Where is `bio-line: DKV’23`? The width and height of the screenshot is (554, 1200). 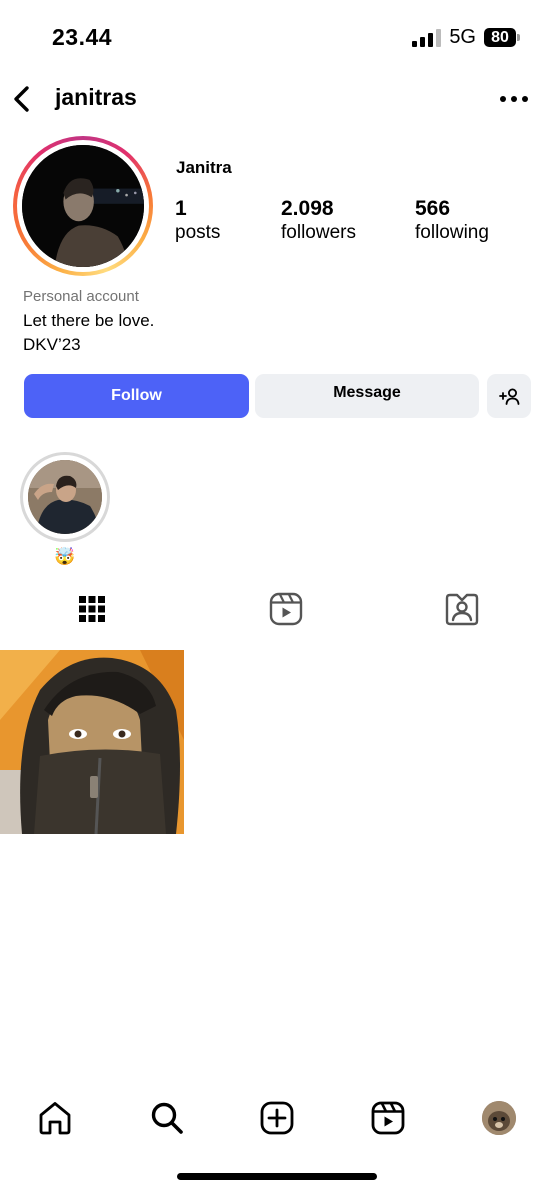 bio-line: DKV’23 is located at coordinates (52, 344).